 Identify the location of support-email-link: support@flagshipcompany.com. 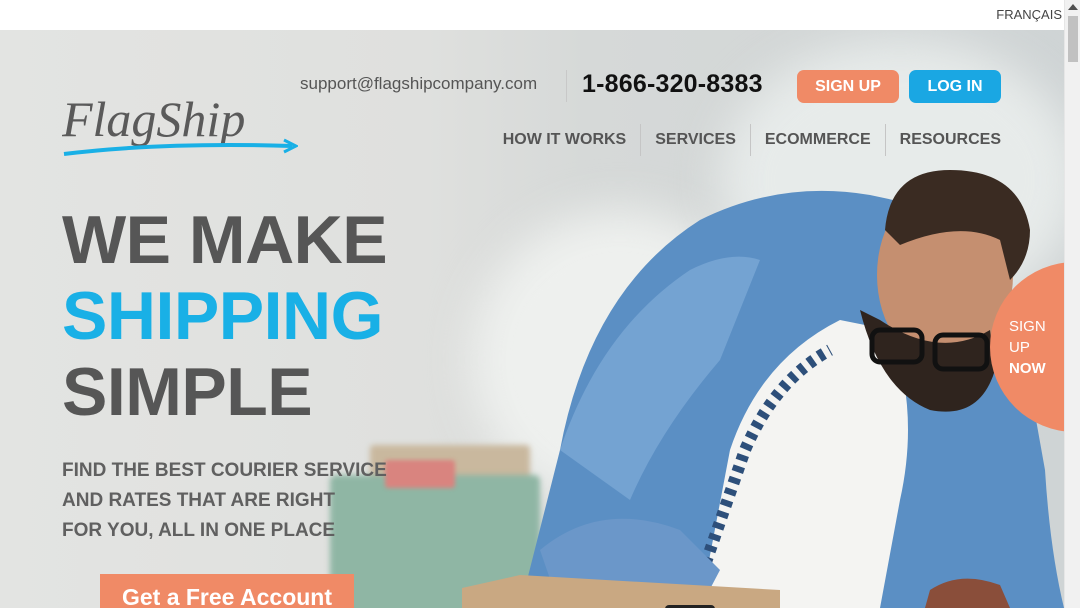
(418, 84).